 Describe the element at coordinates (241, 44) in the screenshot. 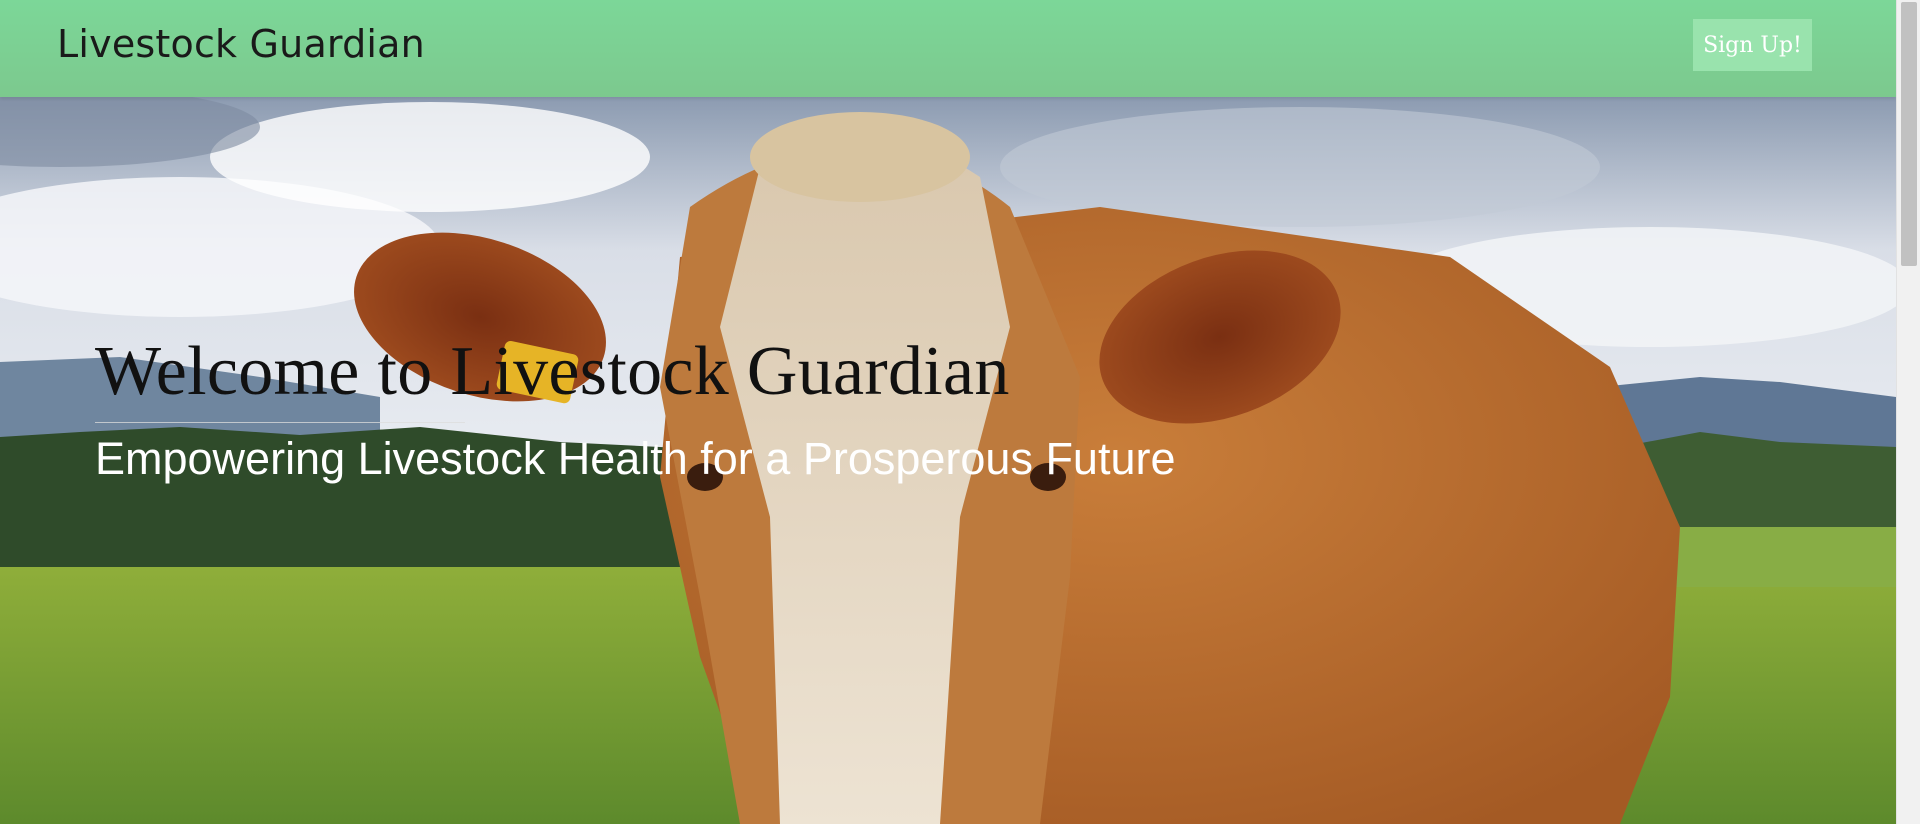

I see `brand-logo-text: Livestock Guardian` at that location.